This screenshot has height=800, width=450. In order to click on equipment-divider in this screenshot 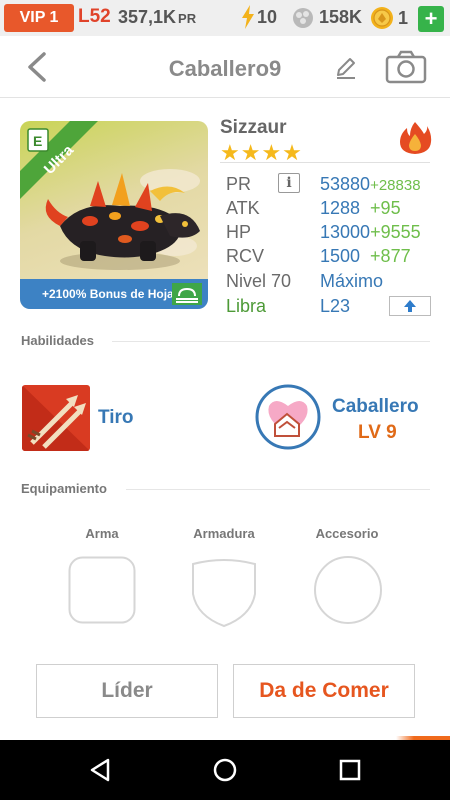, I will do `click(278, 489)`.